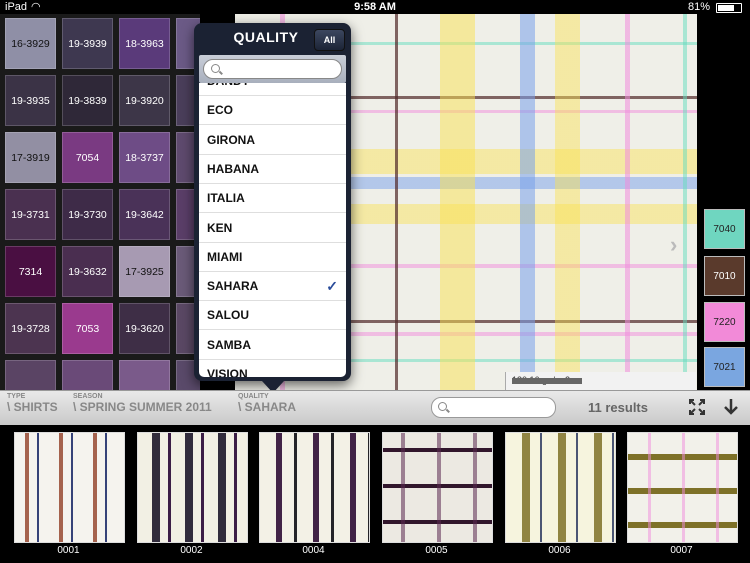 This screenshot has width=750, height=563. Describe the element at coordinates (30, 43) in the screenshot. I see `color-swatch: 16-3929` at that location.